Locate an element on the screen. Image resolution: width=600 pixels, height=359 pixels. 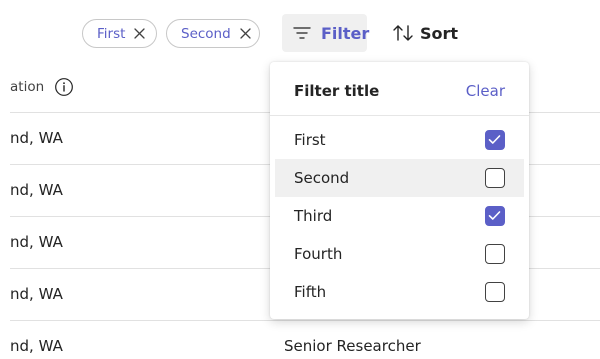
filter-icon is located at coordinates (302, 33).